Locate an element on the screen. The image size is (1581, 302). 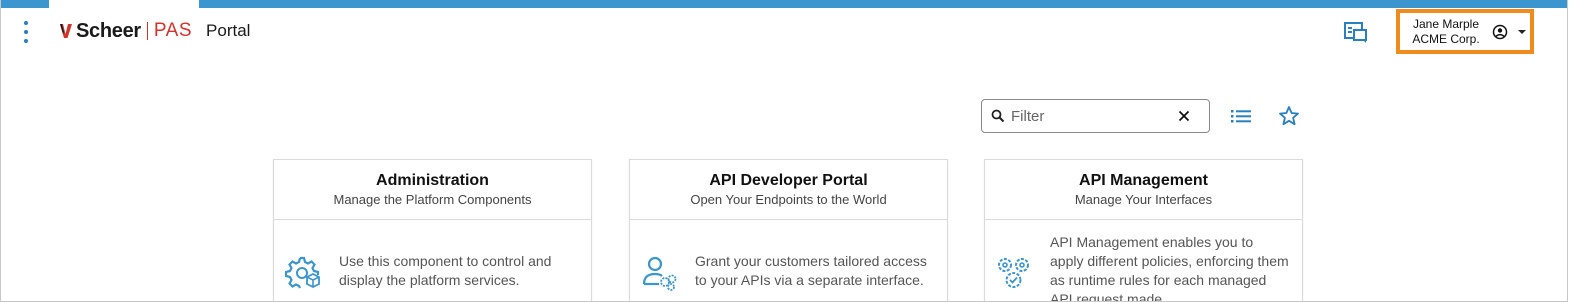
star-icon is located at coordinates (1289, 116).